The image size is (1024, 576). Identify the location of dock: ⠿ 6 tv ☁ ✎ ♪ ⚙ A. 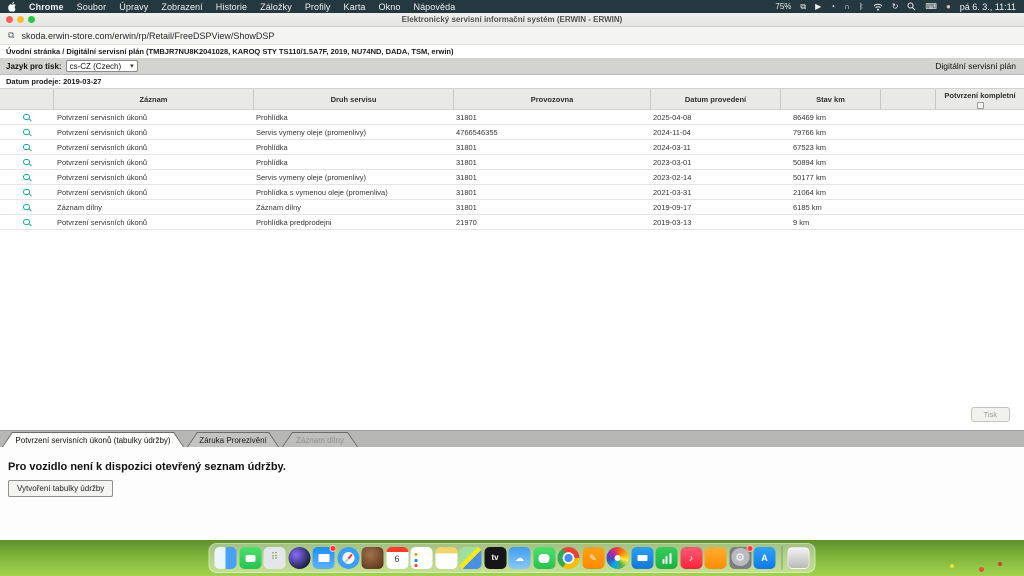
(512, 558).